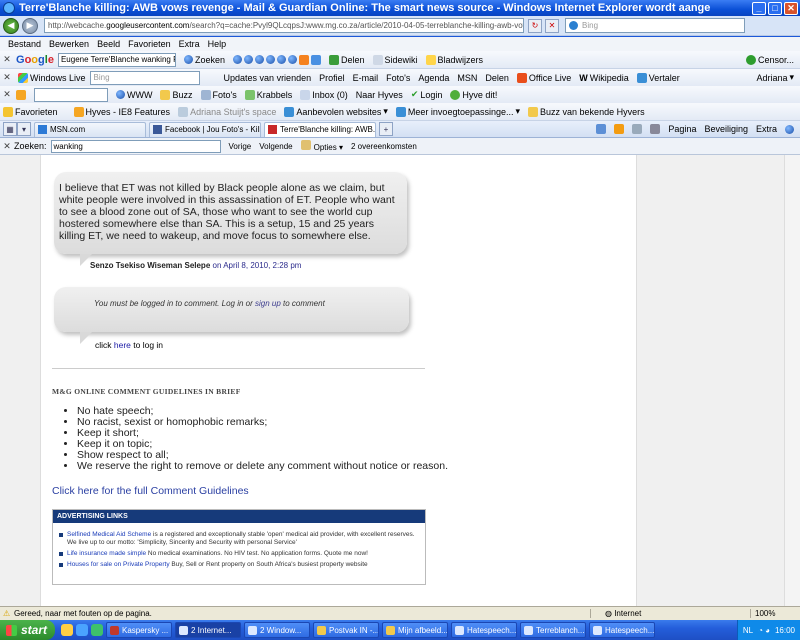  What do you see at coordinates (30, 25) in the screenshot?
I see `forward-button: ▶` at bounding box center [30, 25].